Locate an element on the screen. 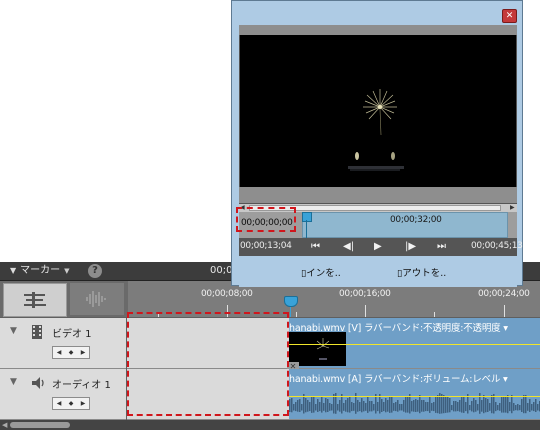  marker-menu-button: ▼ マーカー ▼ is located at coordinates (40, 271).